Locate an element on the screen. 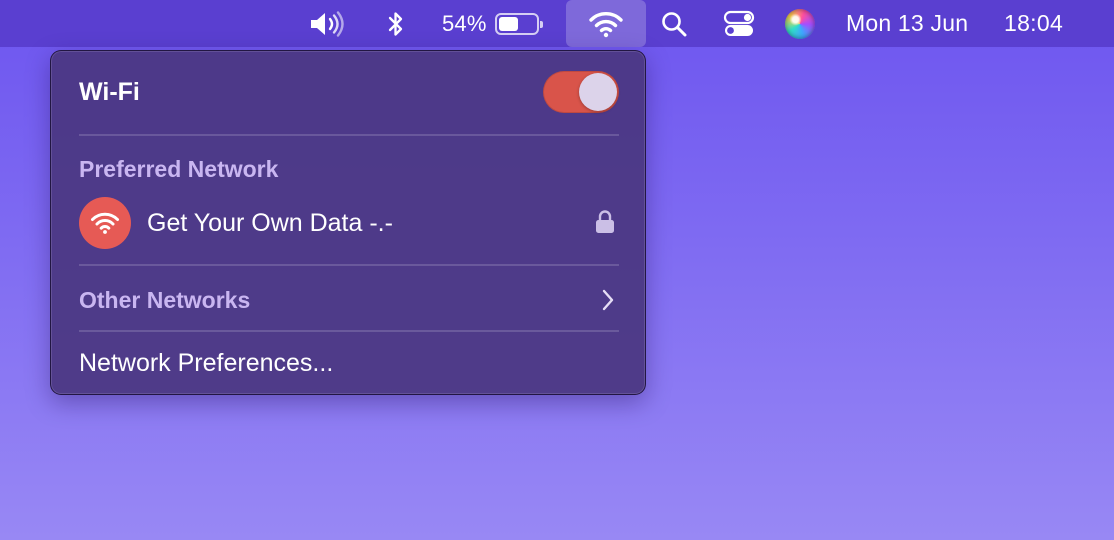 The width and height of the screenshot is (1114, 540). battery-icon is located at coordinates (518, 23).